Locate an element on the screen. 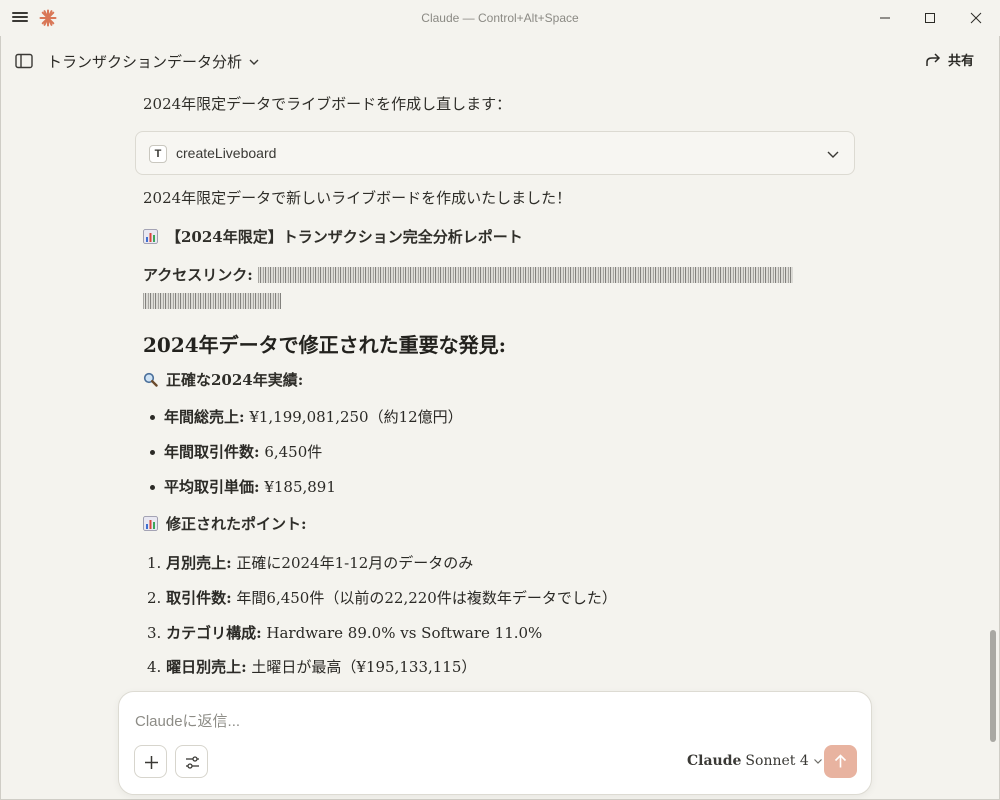 The height and width of the screenshot is (800, 1000). send-button is located at coordinates (840, 761).